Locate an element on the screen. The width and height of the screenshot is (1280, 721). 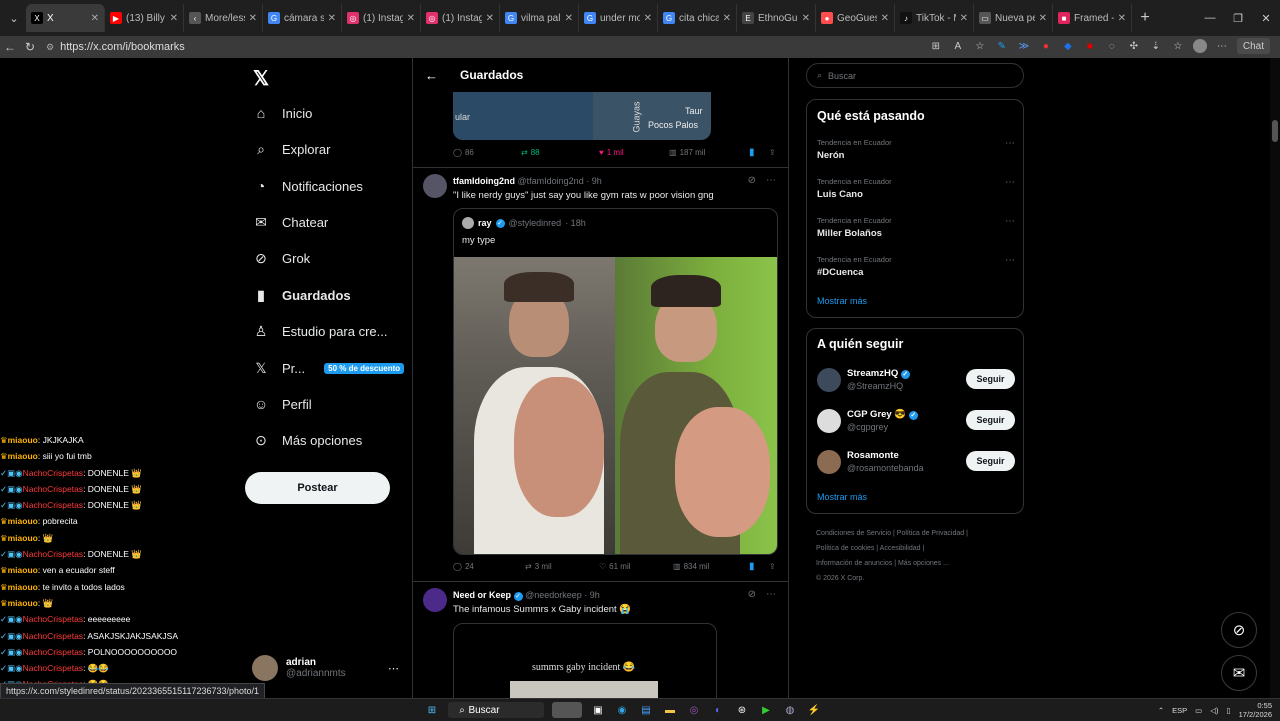
tweet-author-name: tfamIdoing2nd is located at coordinates (484, 181).